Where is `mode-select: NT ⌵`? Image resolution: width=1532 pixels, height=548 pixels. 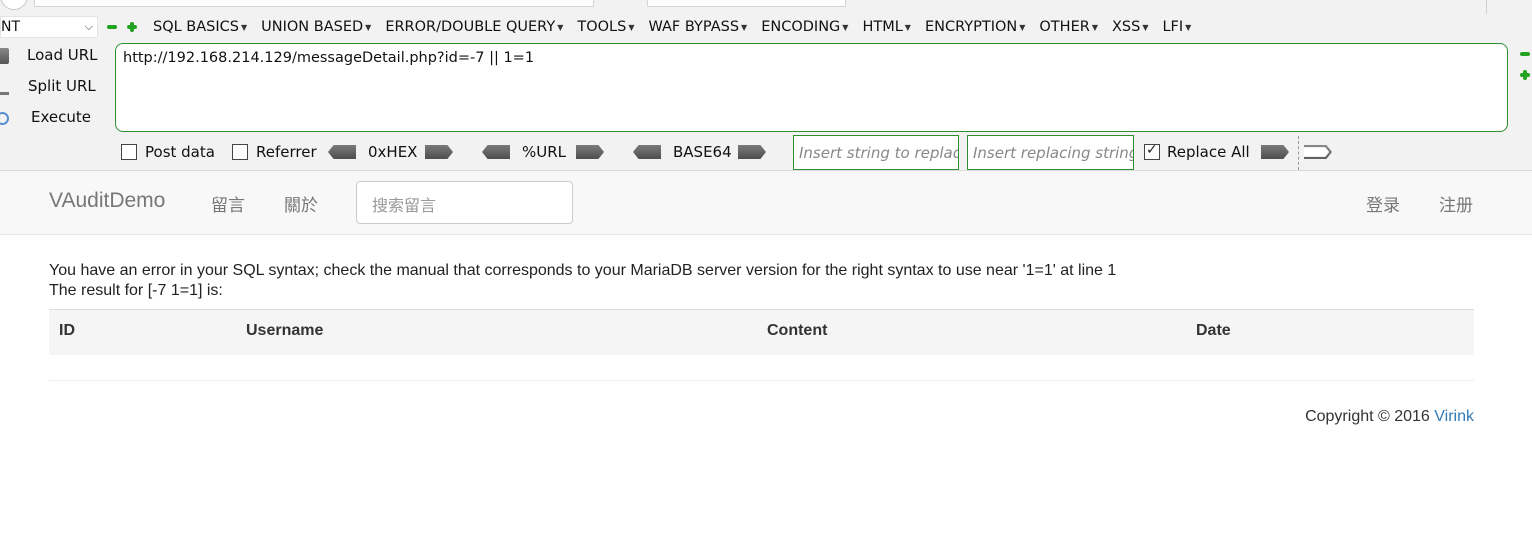
mode-select: NT ⌵ is located at coordinates (49, 27).